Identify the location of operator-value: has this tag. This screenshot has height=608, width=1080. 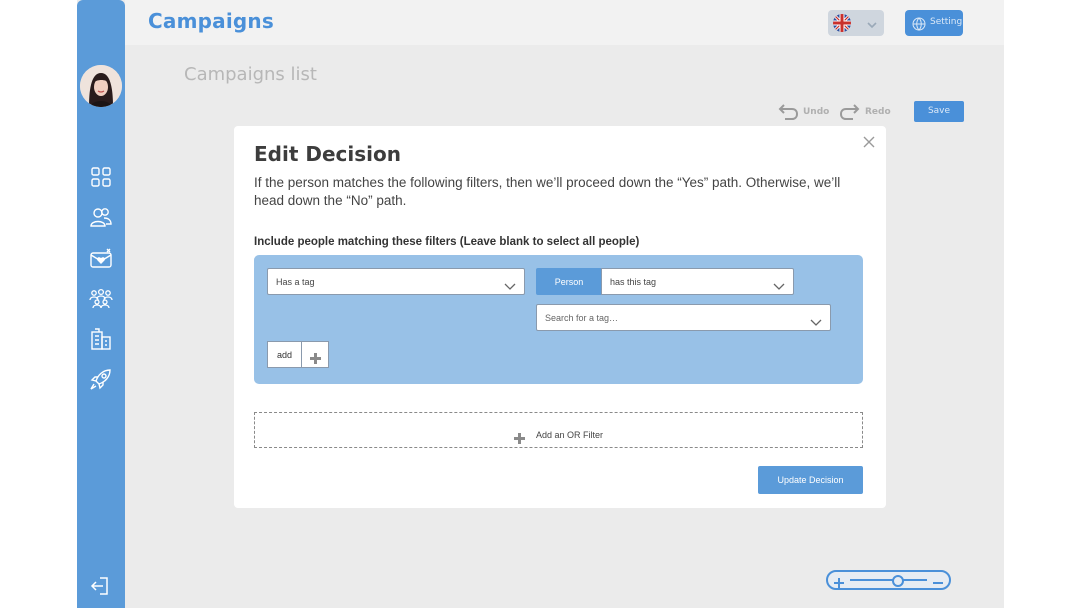
(633, 282).